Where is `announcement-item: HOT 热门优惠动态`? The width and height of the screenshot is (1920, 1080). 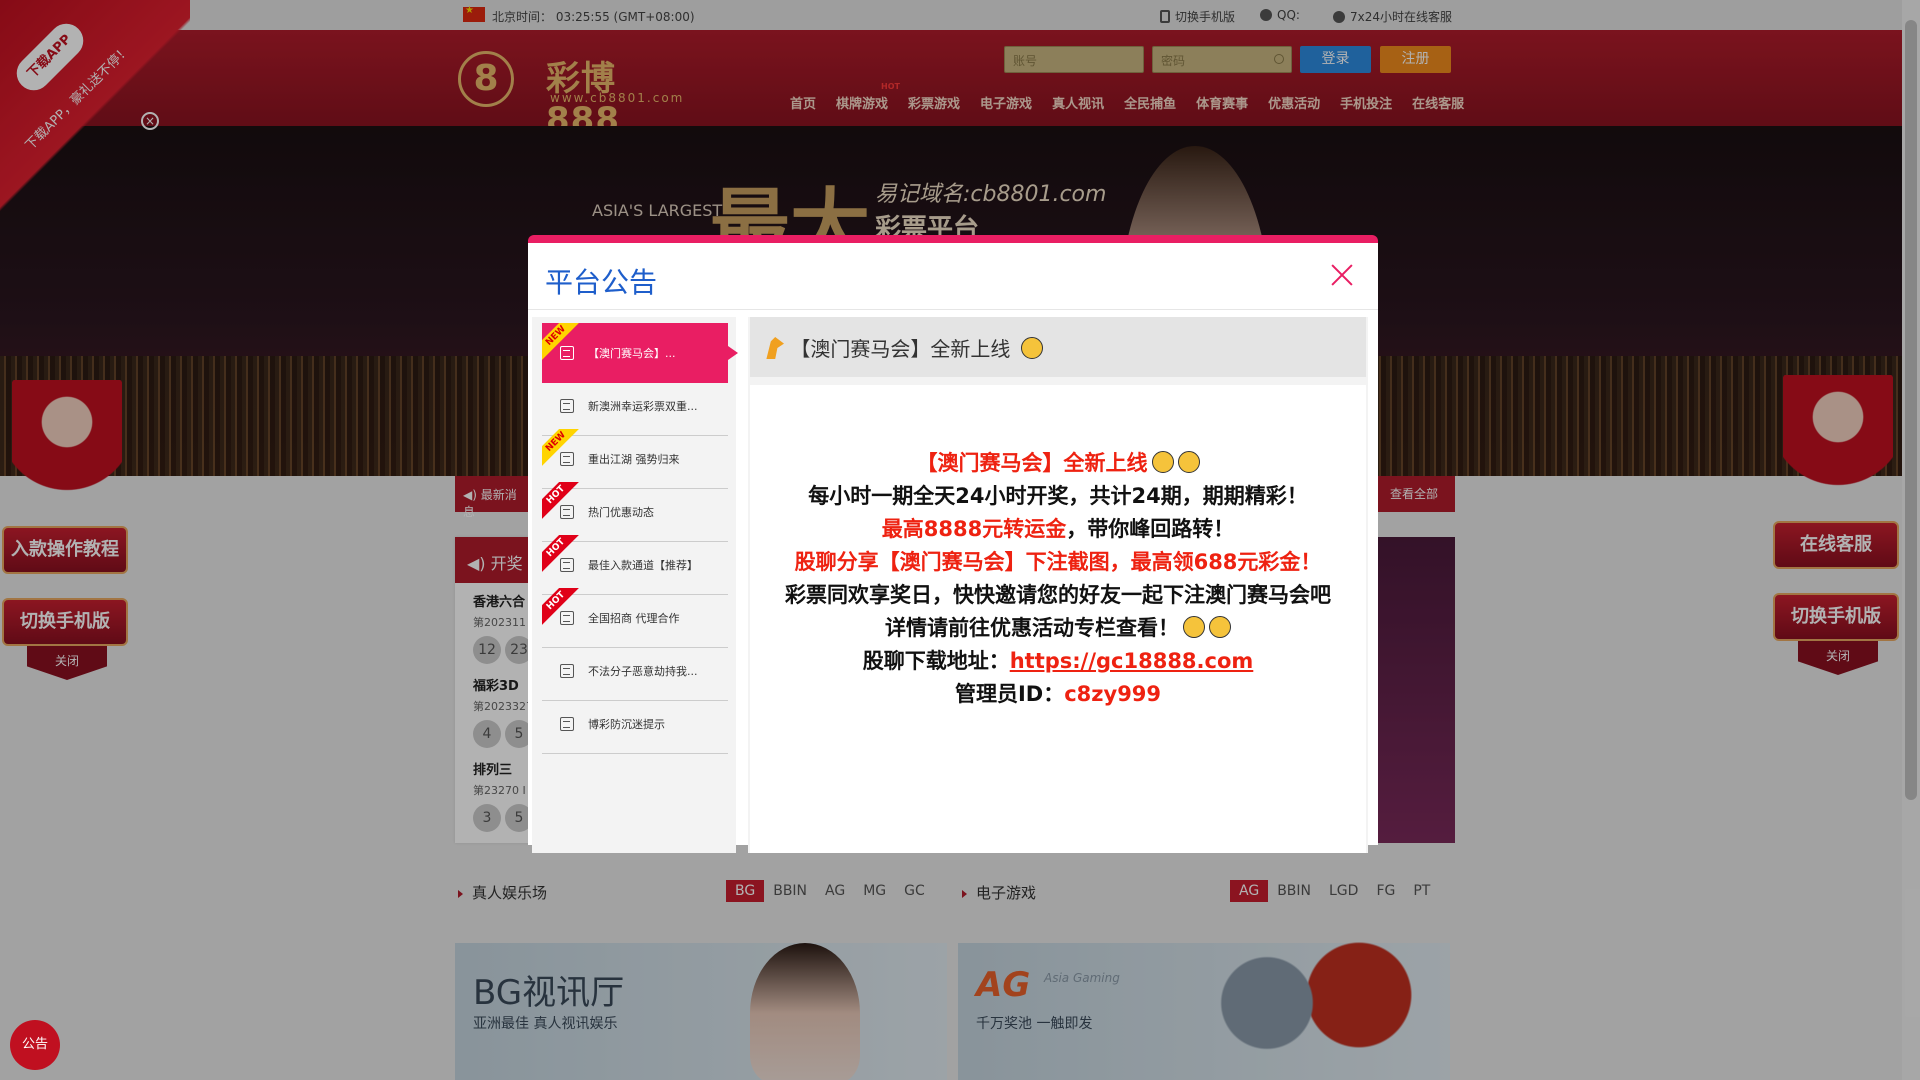 announcement-item: HOT 热门优惠动态 is located at coordinates (635, 512).